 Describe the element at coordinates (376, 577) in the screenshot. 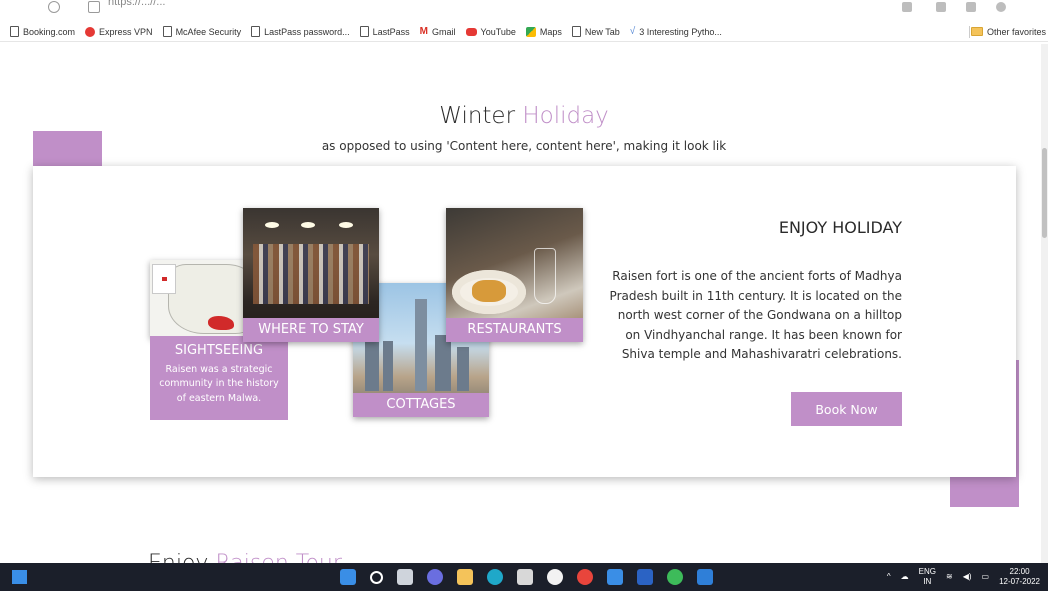

I see `search-icon` at that location.